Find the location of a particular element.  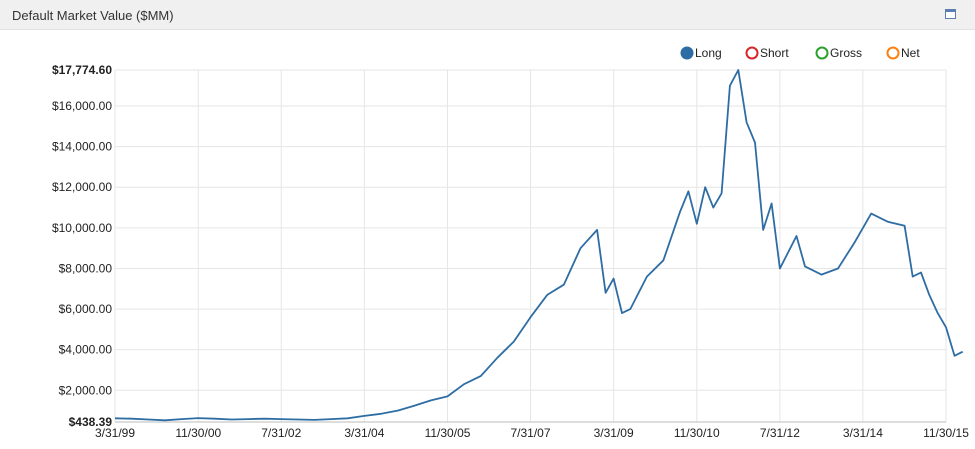

legend-item-short: Short is located at coordinates (767, 53).